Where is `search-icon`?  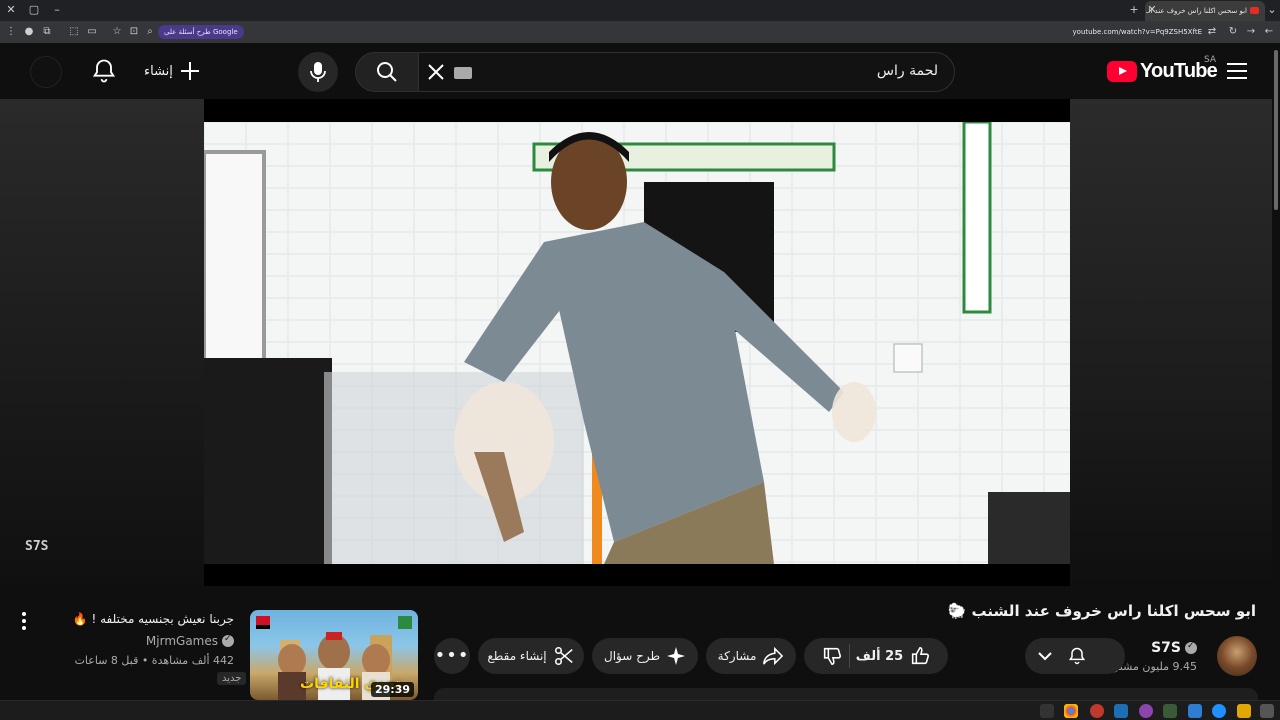 search-icon is located at coordinates (387, 72).